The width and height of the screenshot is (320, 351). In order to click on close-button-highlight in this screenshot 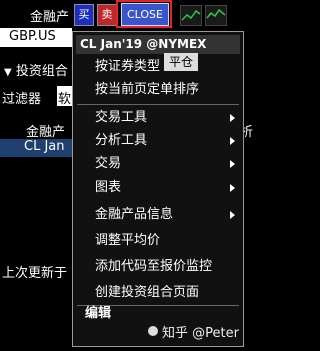, I will do `click(144, 14)`.